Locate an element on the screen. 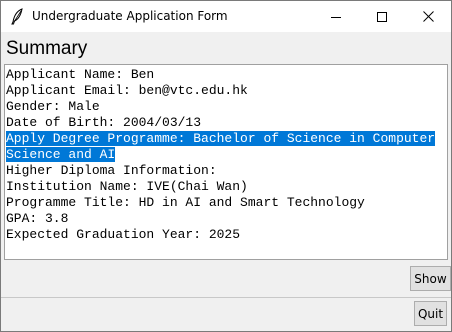  quit-button: Quit is located at coordinates (430, 313).